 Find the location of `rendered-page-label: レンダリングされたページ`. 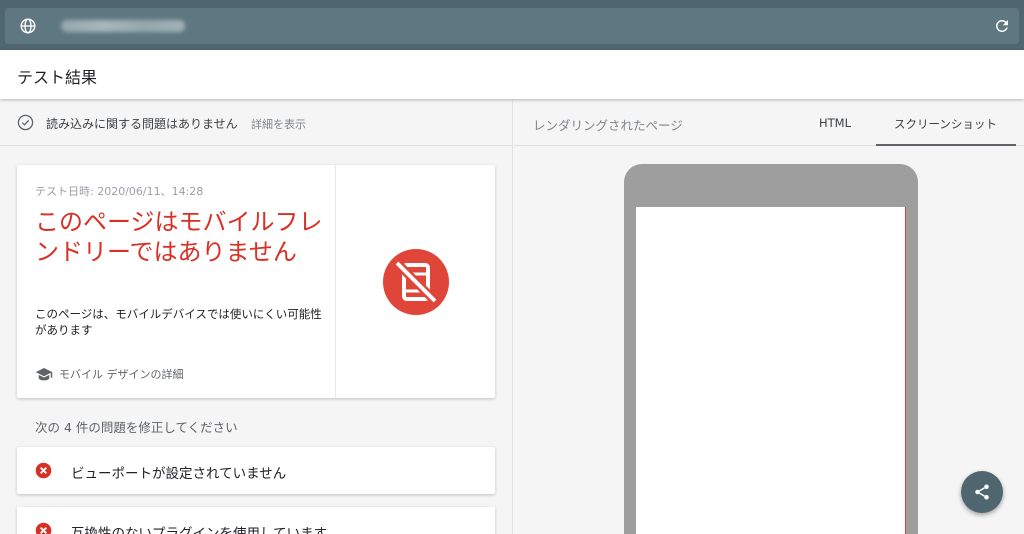

rendered-page-label: レンダリングされたページ is located at coordinates (608, 125).